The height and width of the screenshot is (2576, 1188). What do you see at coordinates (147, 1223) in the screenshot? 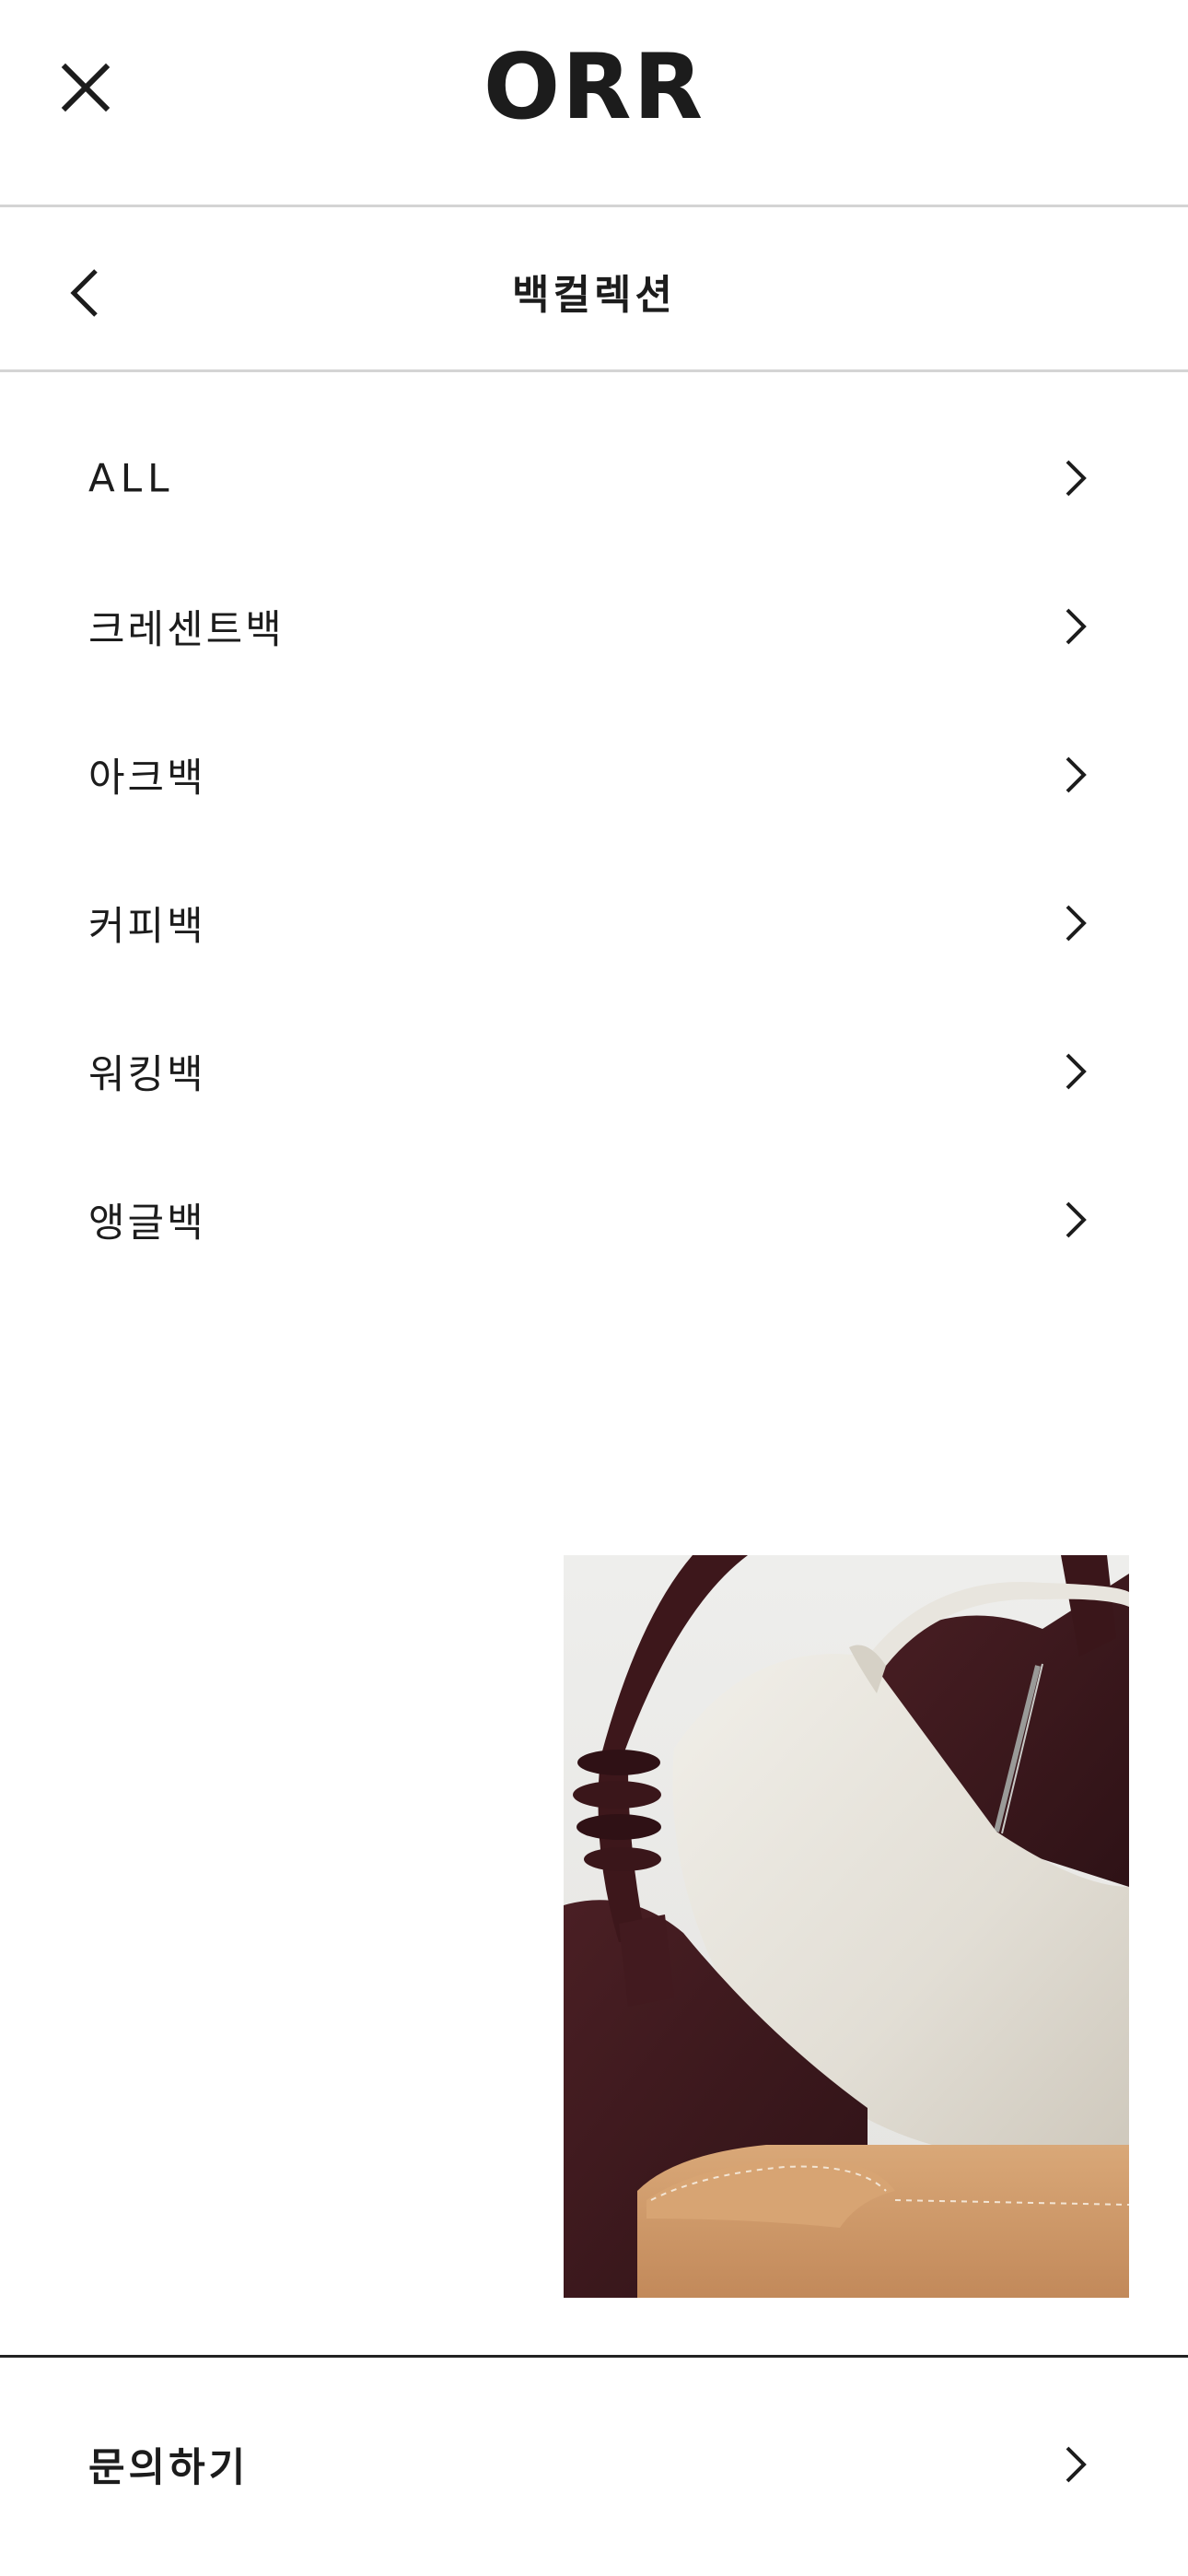
I see `menu-item-label: 앵글백` at bounding box center [147, 1223].